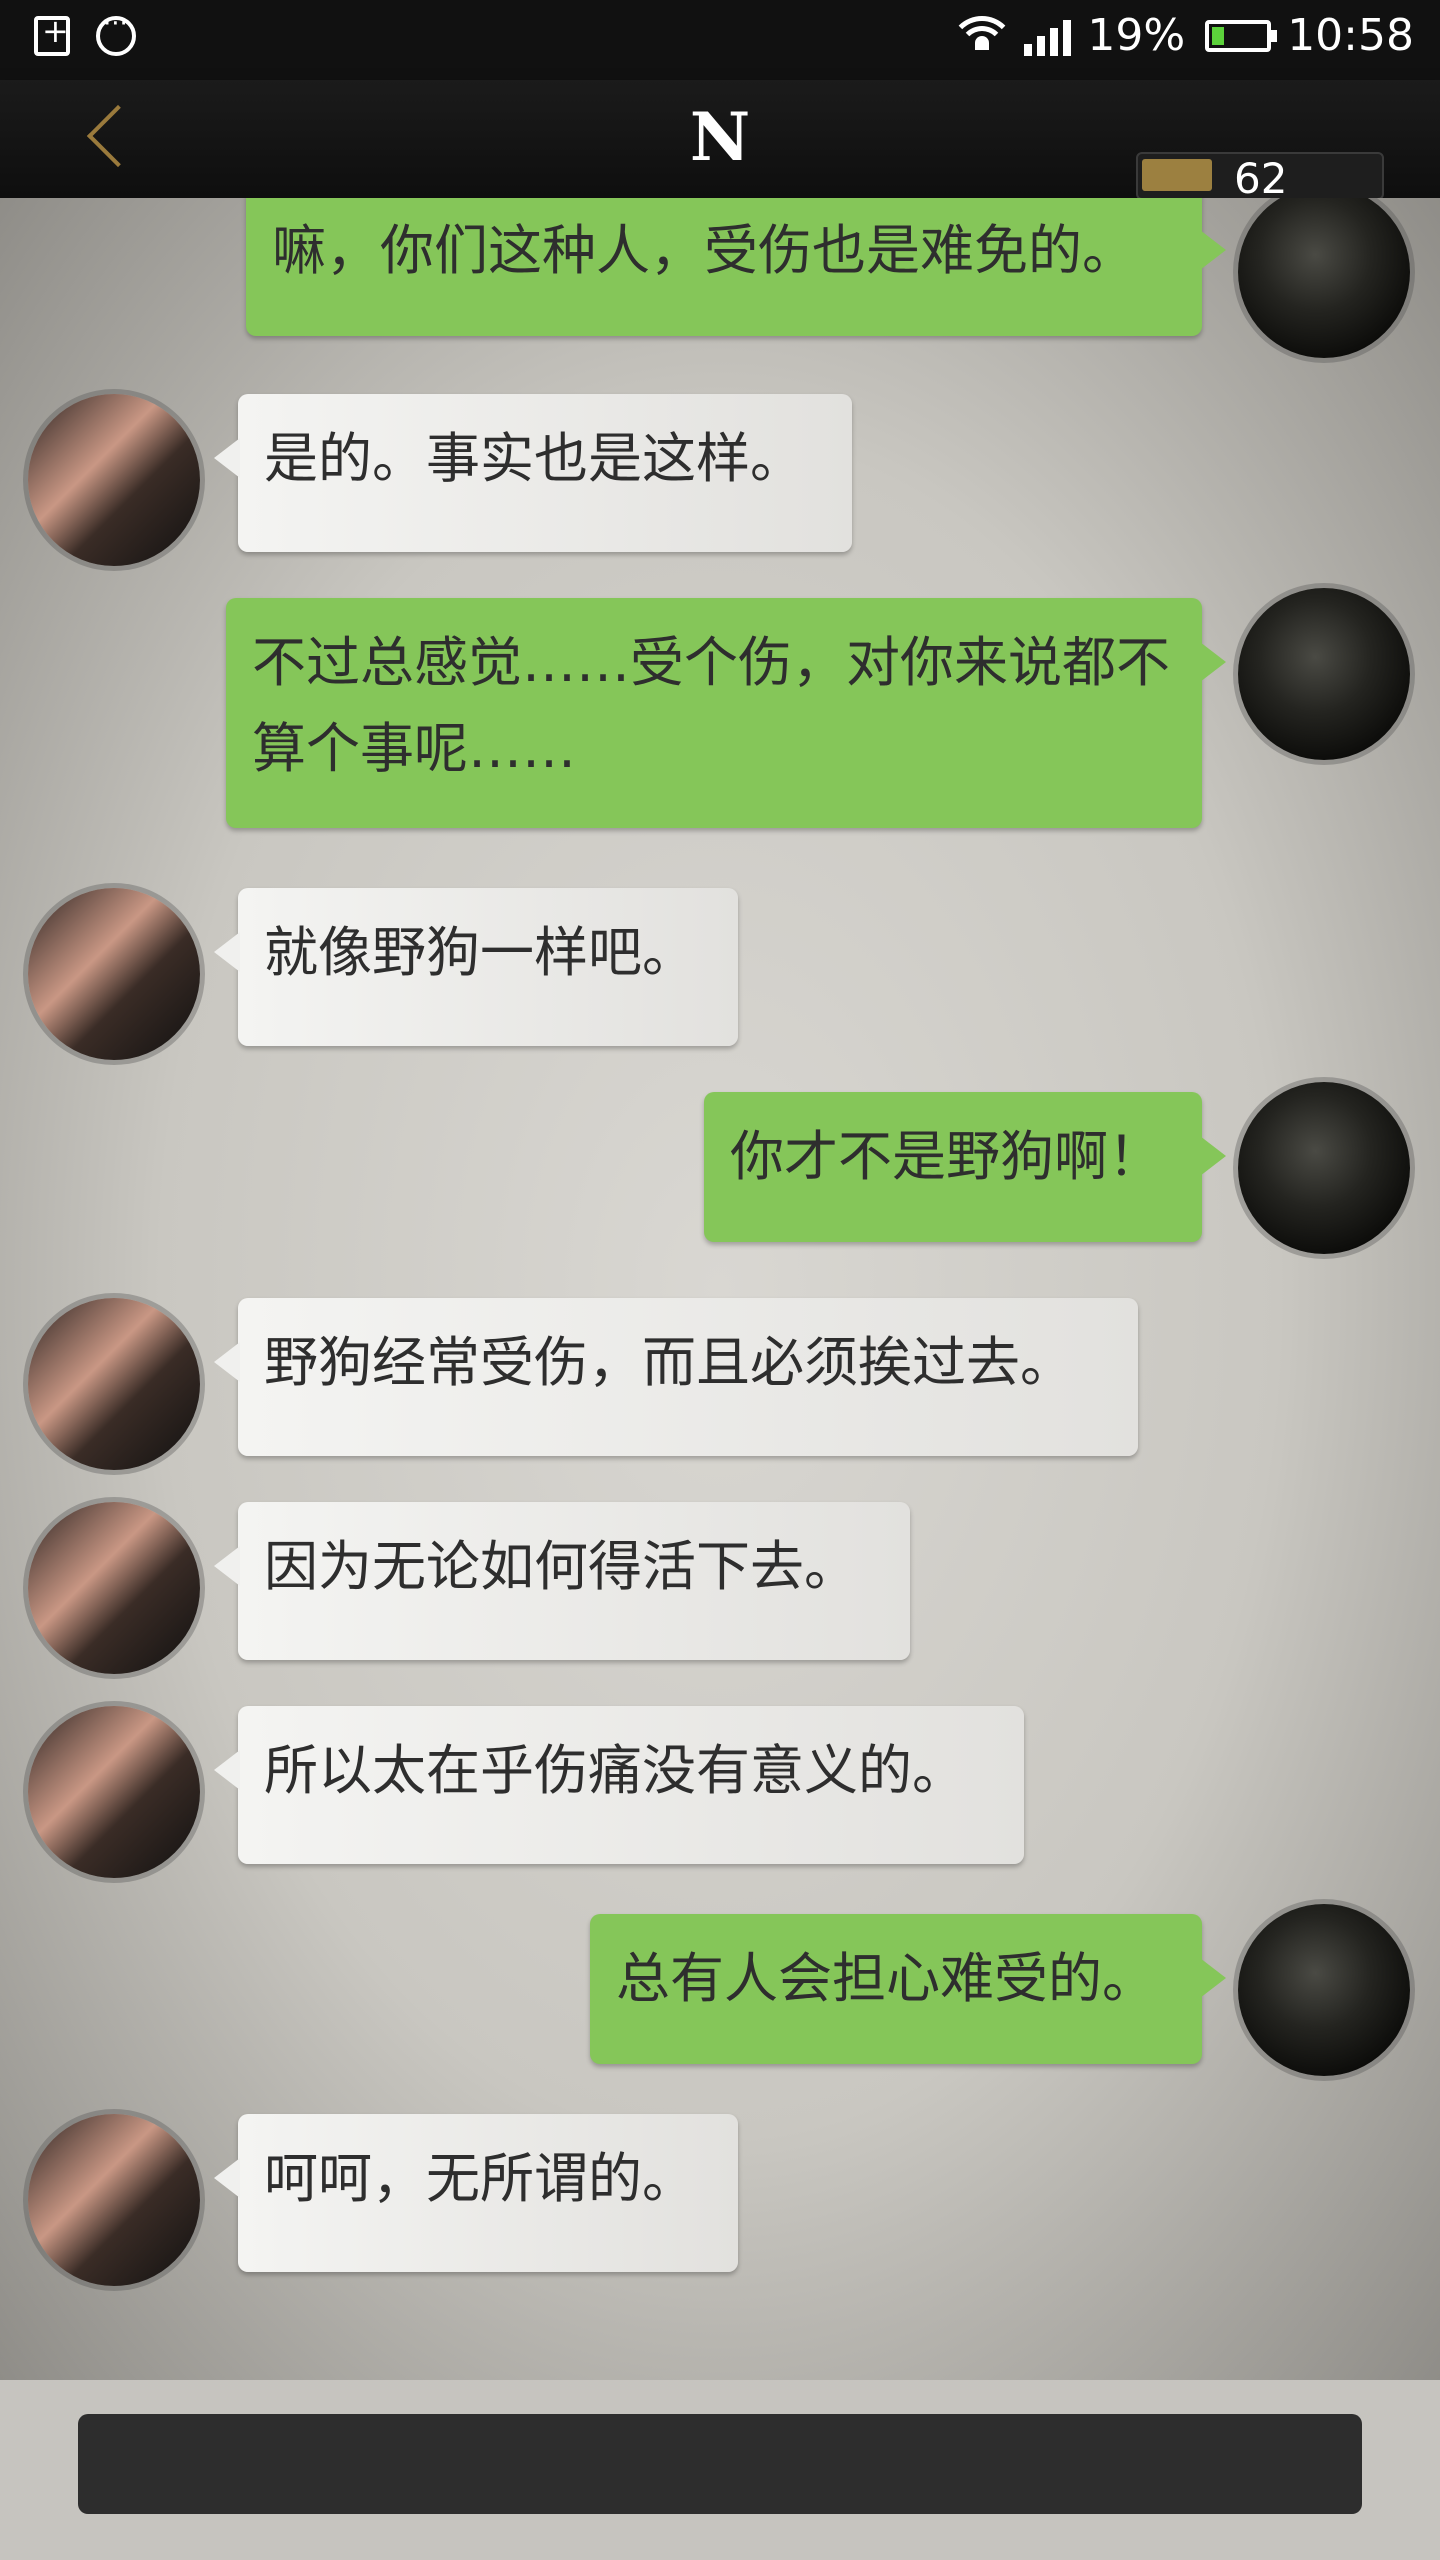 The width and height of the screenshot is (1440, 2560). What do you see at coordinates (1177, 175) in the screenshot?
I see `energy-bar` at bounding box center [1177, 175].